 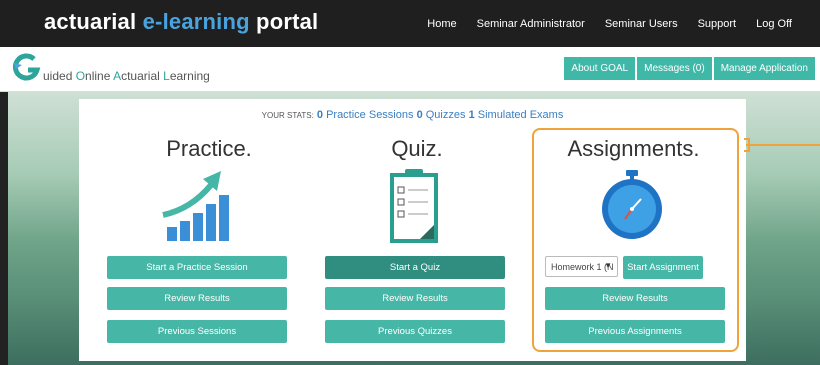 What do you see at coordinates (189, 76) in the screenshot?
I see `logo-word-learning: earning` at bounding box center [189, 76].